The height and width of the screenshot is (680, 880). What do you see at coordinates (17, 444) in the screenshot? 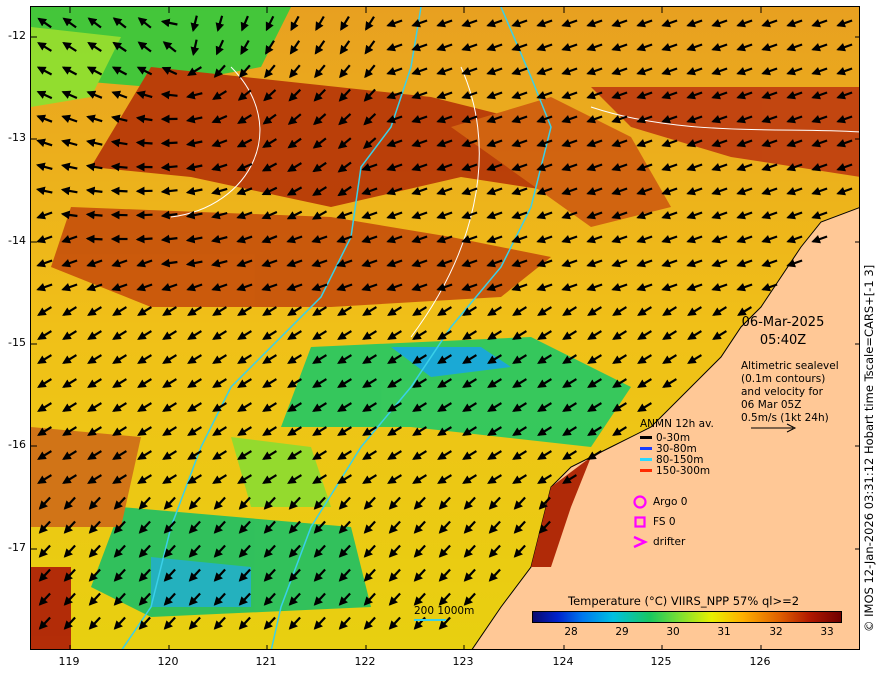
I see `lat-tick-label: -16` at bounding box center [17, 444].